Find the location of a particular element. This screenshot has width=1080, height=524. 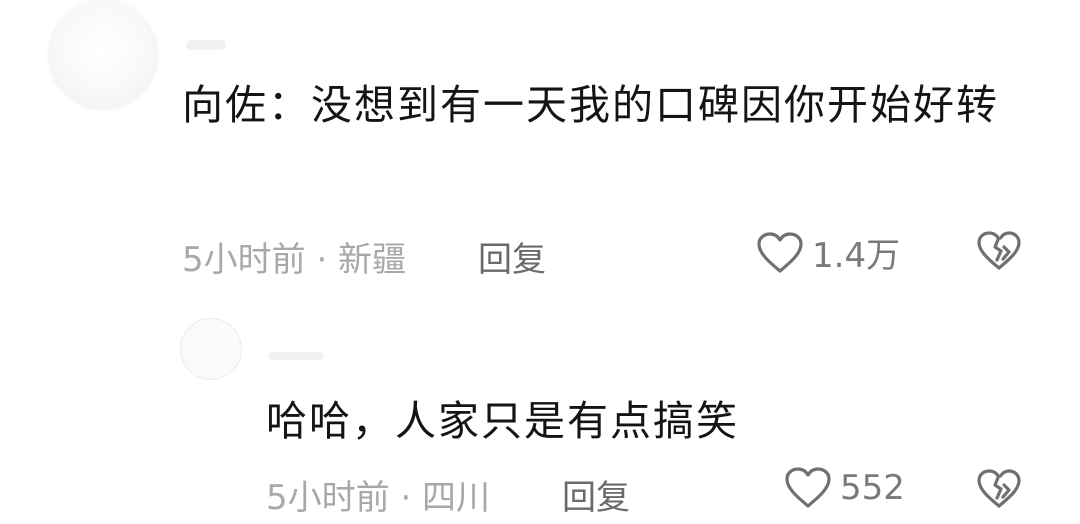

like-button: 552 is located at coordinates (844, 488).